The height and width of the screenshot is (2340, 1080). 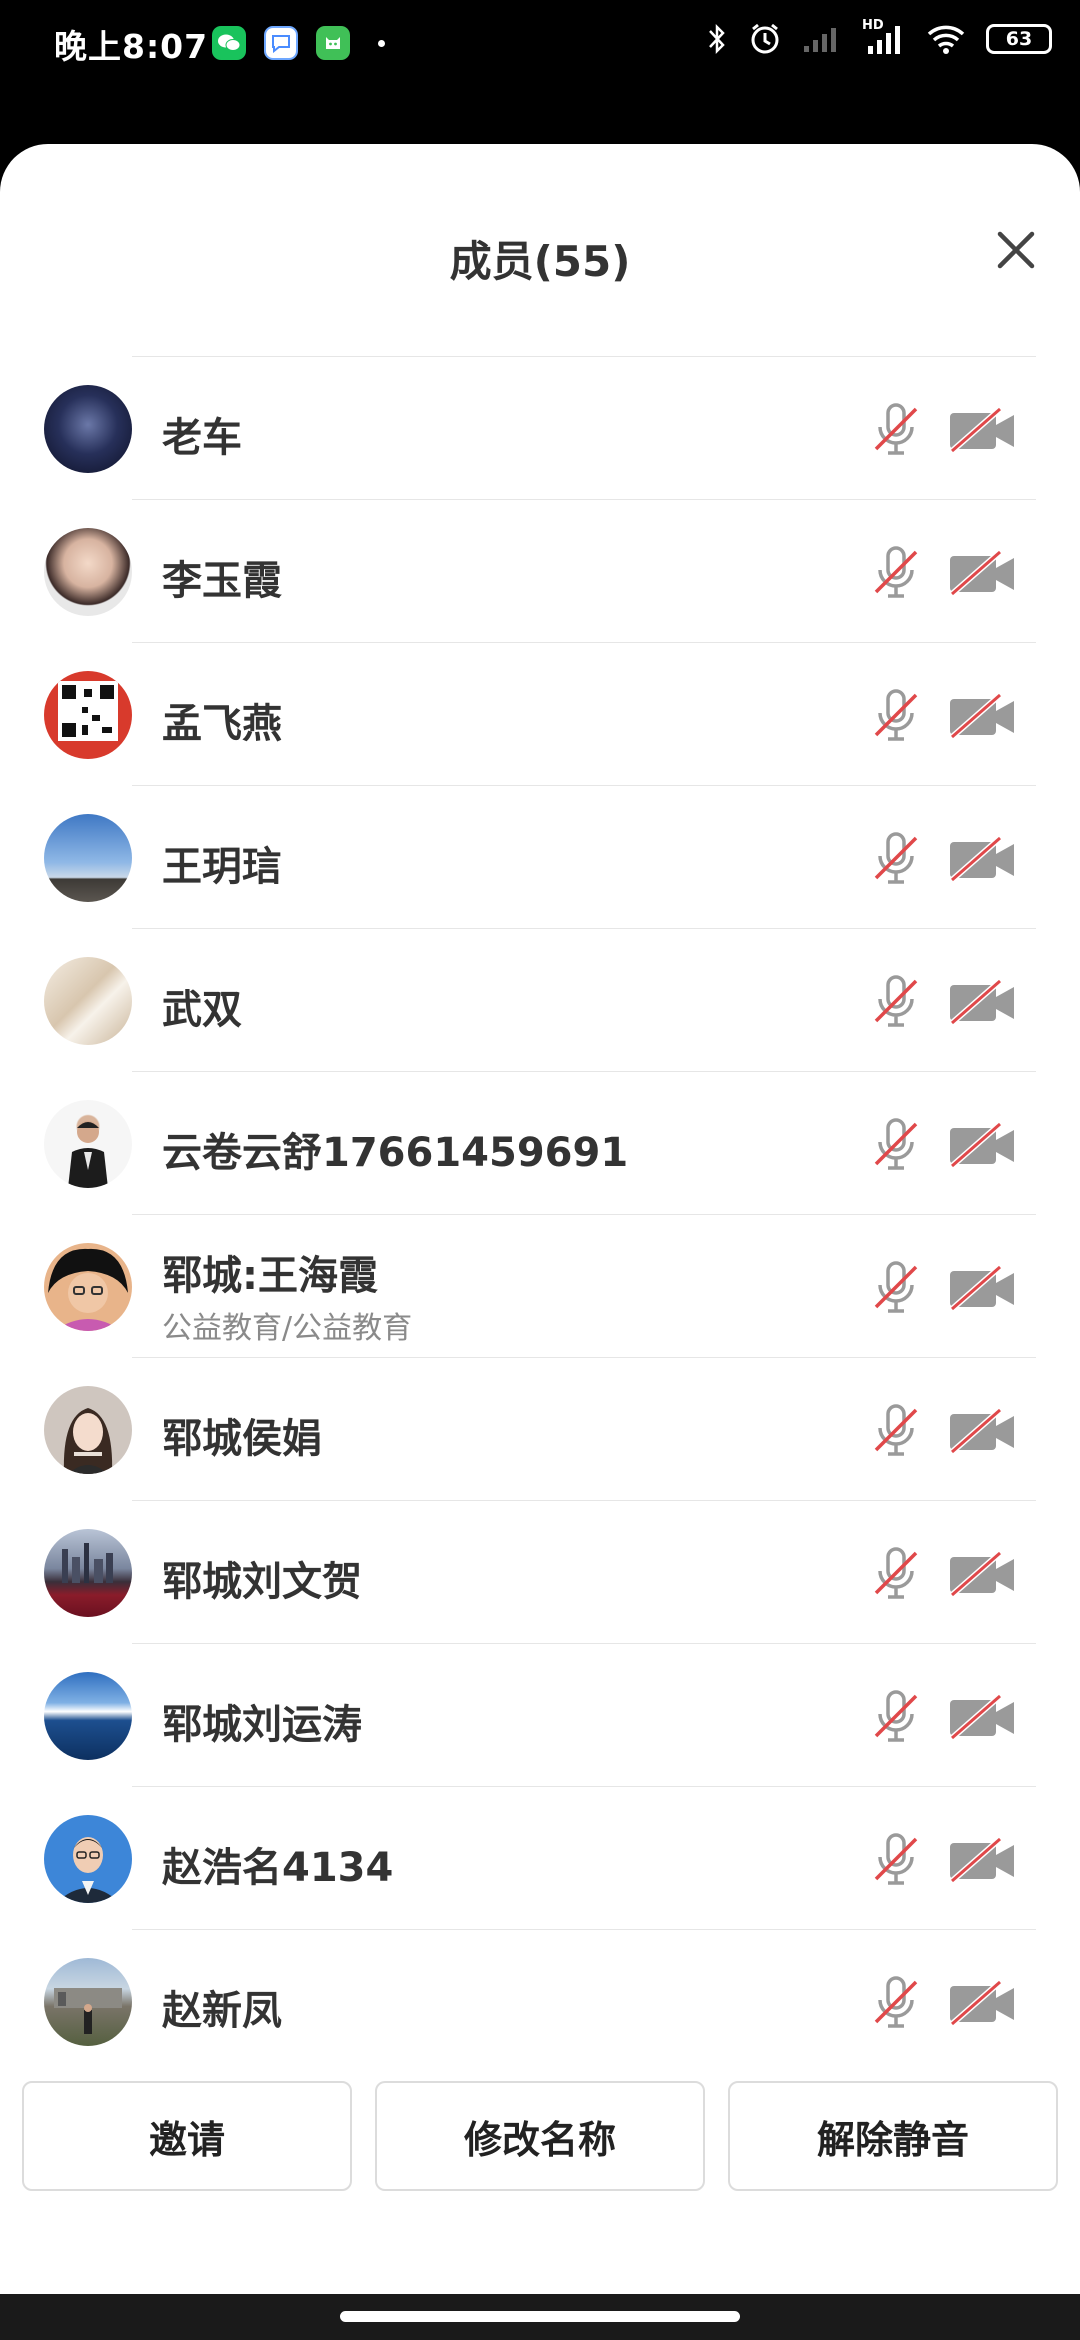 I want to click on status-indicators: HD 63, so click(x=879, y=37).